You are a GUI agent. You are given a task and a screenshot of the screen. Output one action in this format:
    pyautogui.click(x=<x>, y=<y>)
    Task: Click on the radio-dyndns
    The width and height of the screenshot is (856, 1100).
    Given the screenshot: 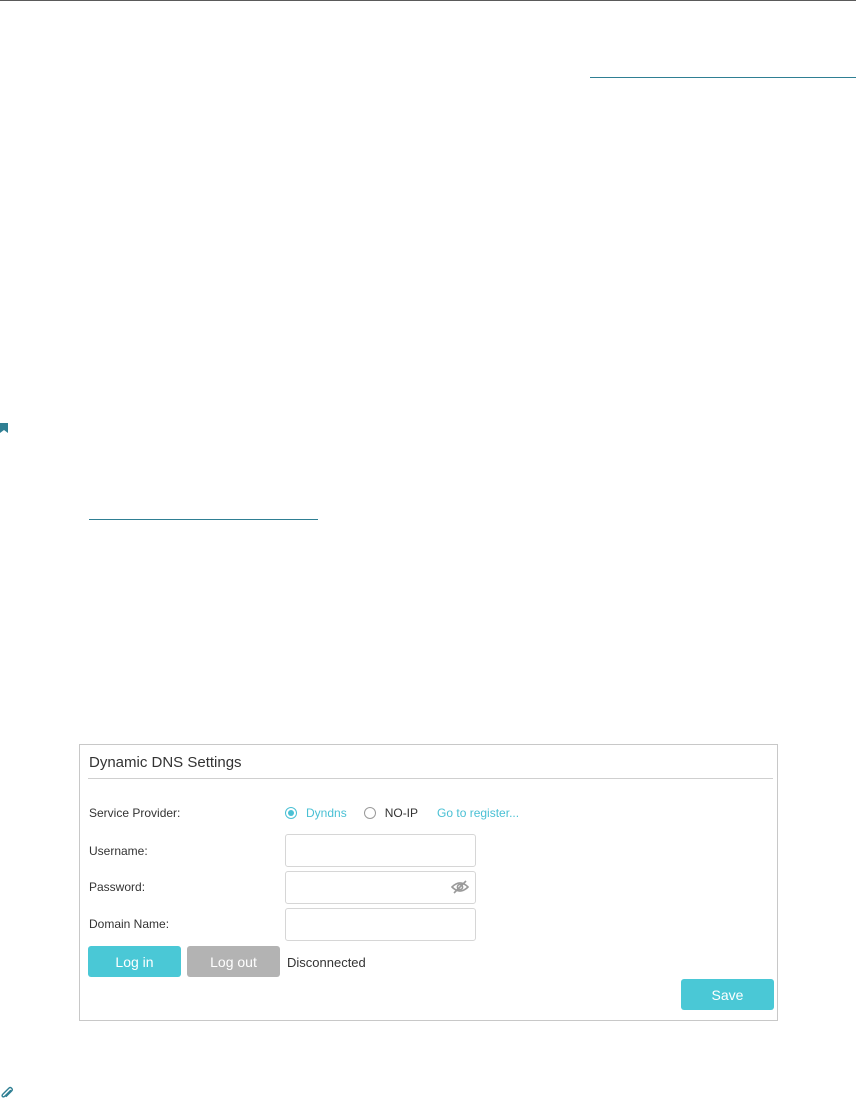 What is the action you would take?
    pyautogui.click(x=291, y=813)
    